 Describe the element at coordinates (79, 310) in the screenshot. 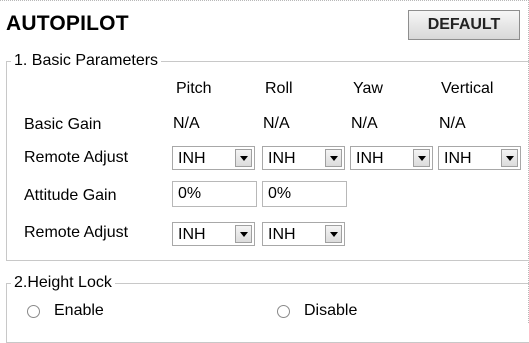

I see `height-lock-enable-label: Enable` at that location.